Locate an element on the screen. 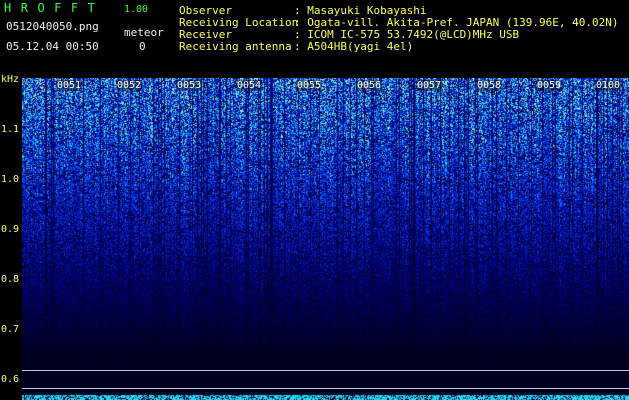  time-label: 0052 is located at coordinates (129, 85).